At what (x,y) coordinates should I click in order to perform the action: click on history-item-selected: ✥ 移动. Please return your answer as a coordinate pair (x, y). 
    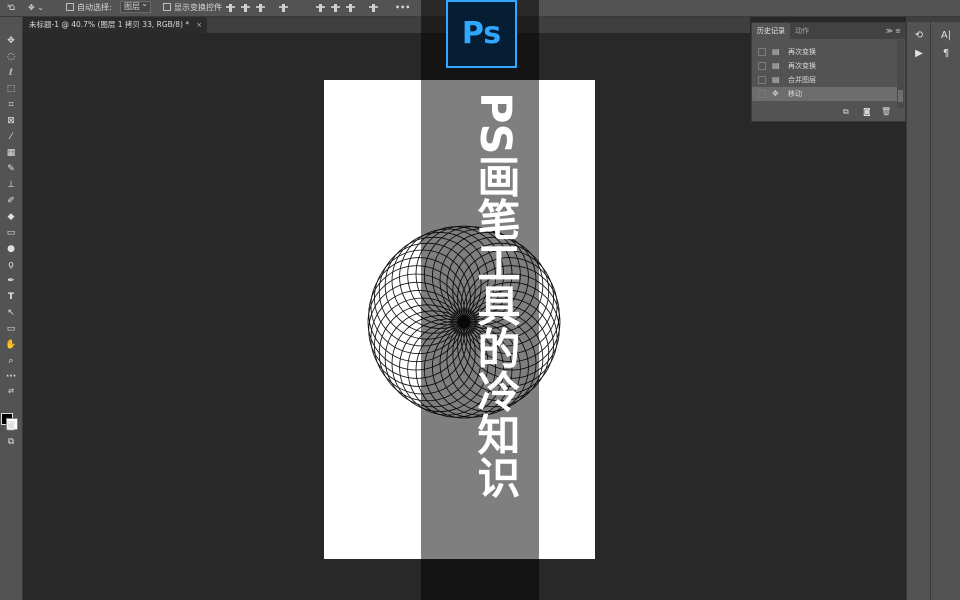
    Looking at the image, I should click on (825, 94).